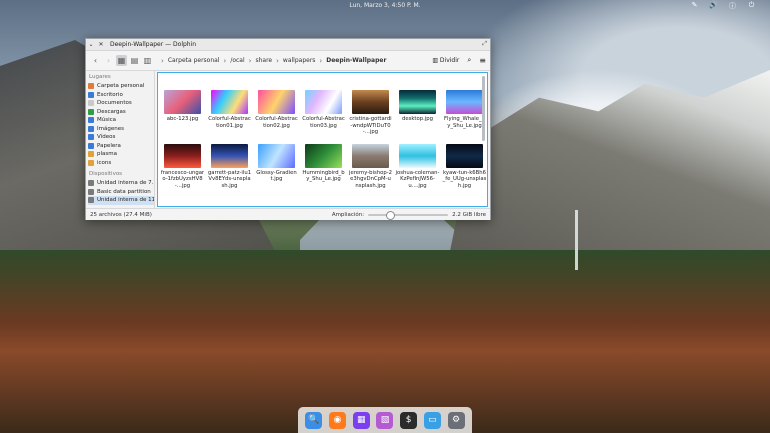 Image resolution: width=770 pixels, height=433 pixels. Describe the element at coordinates (276, 113) in the screenshot. I see `file-item: Colorful-Abstraction02.jpg` at that location.